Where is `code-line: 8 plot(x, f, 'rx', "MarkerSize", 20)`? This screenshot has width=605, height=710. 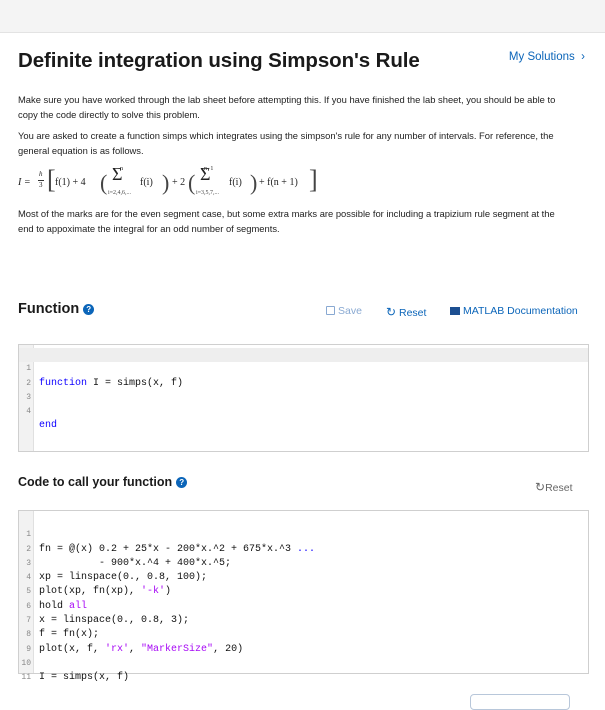 code-line: 8 plot(x, f, 'rx', "MarkerSize", 20) is located at coordinates (303, 634).